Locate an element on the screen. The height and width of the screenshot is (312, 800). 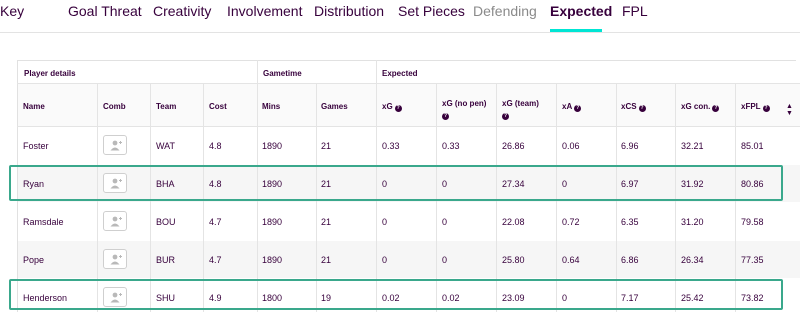
col-xg-no-pen-label: xG (no pen) is located at coordinates (464, 103).